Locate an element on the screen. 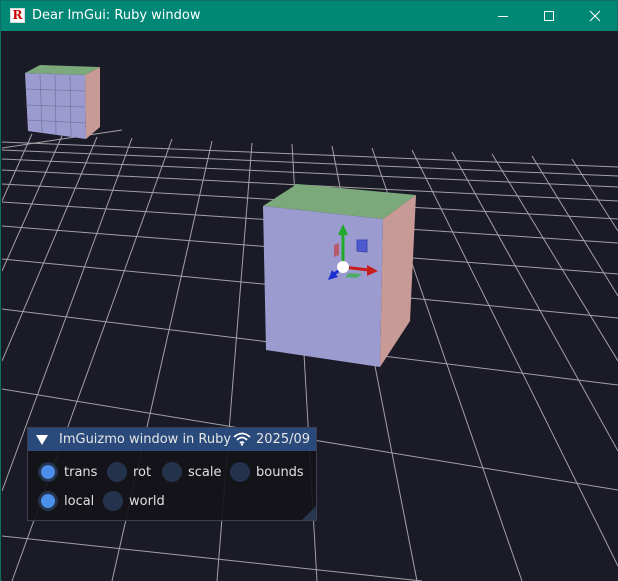  minimize-button is located at coordinates (503, 16).